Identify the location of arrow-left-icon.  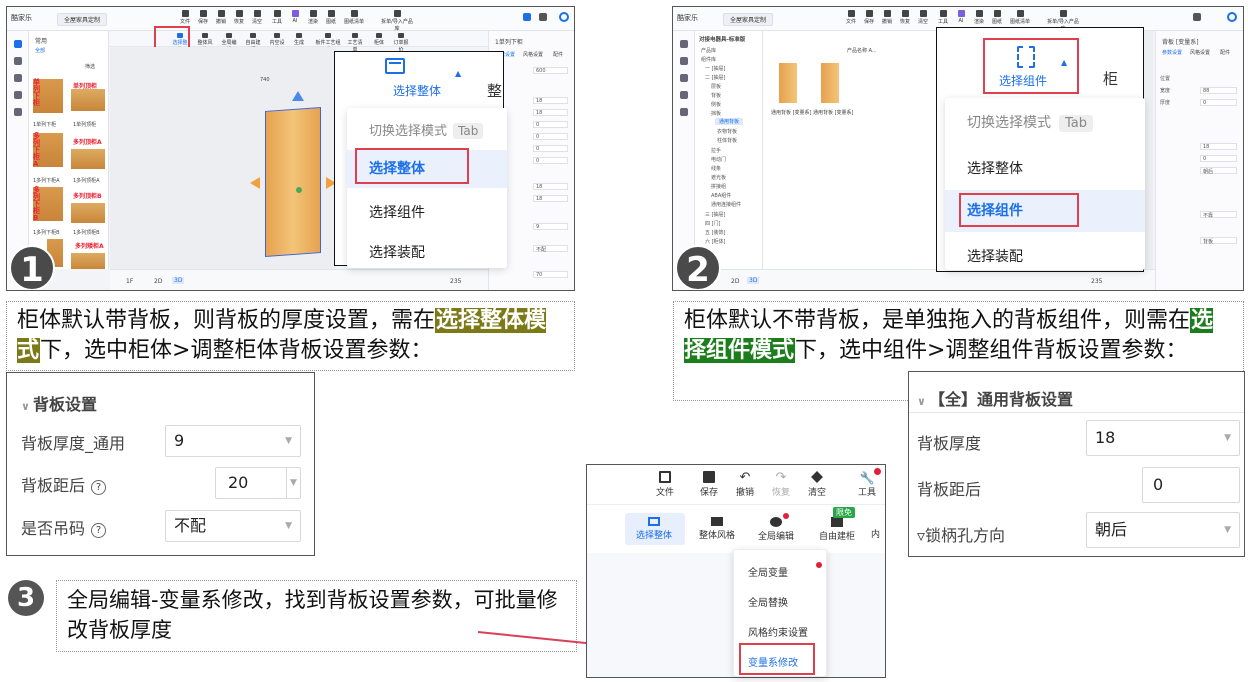
(255, 183).